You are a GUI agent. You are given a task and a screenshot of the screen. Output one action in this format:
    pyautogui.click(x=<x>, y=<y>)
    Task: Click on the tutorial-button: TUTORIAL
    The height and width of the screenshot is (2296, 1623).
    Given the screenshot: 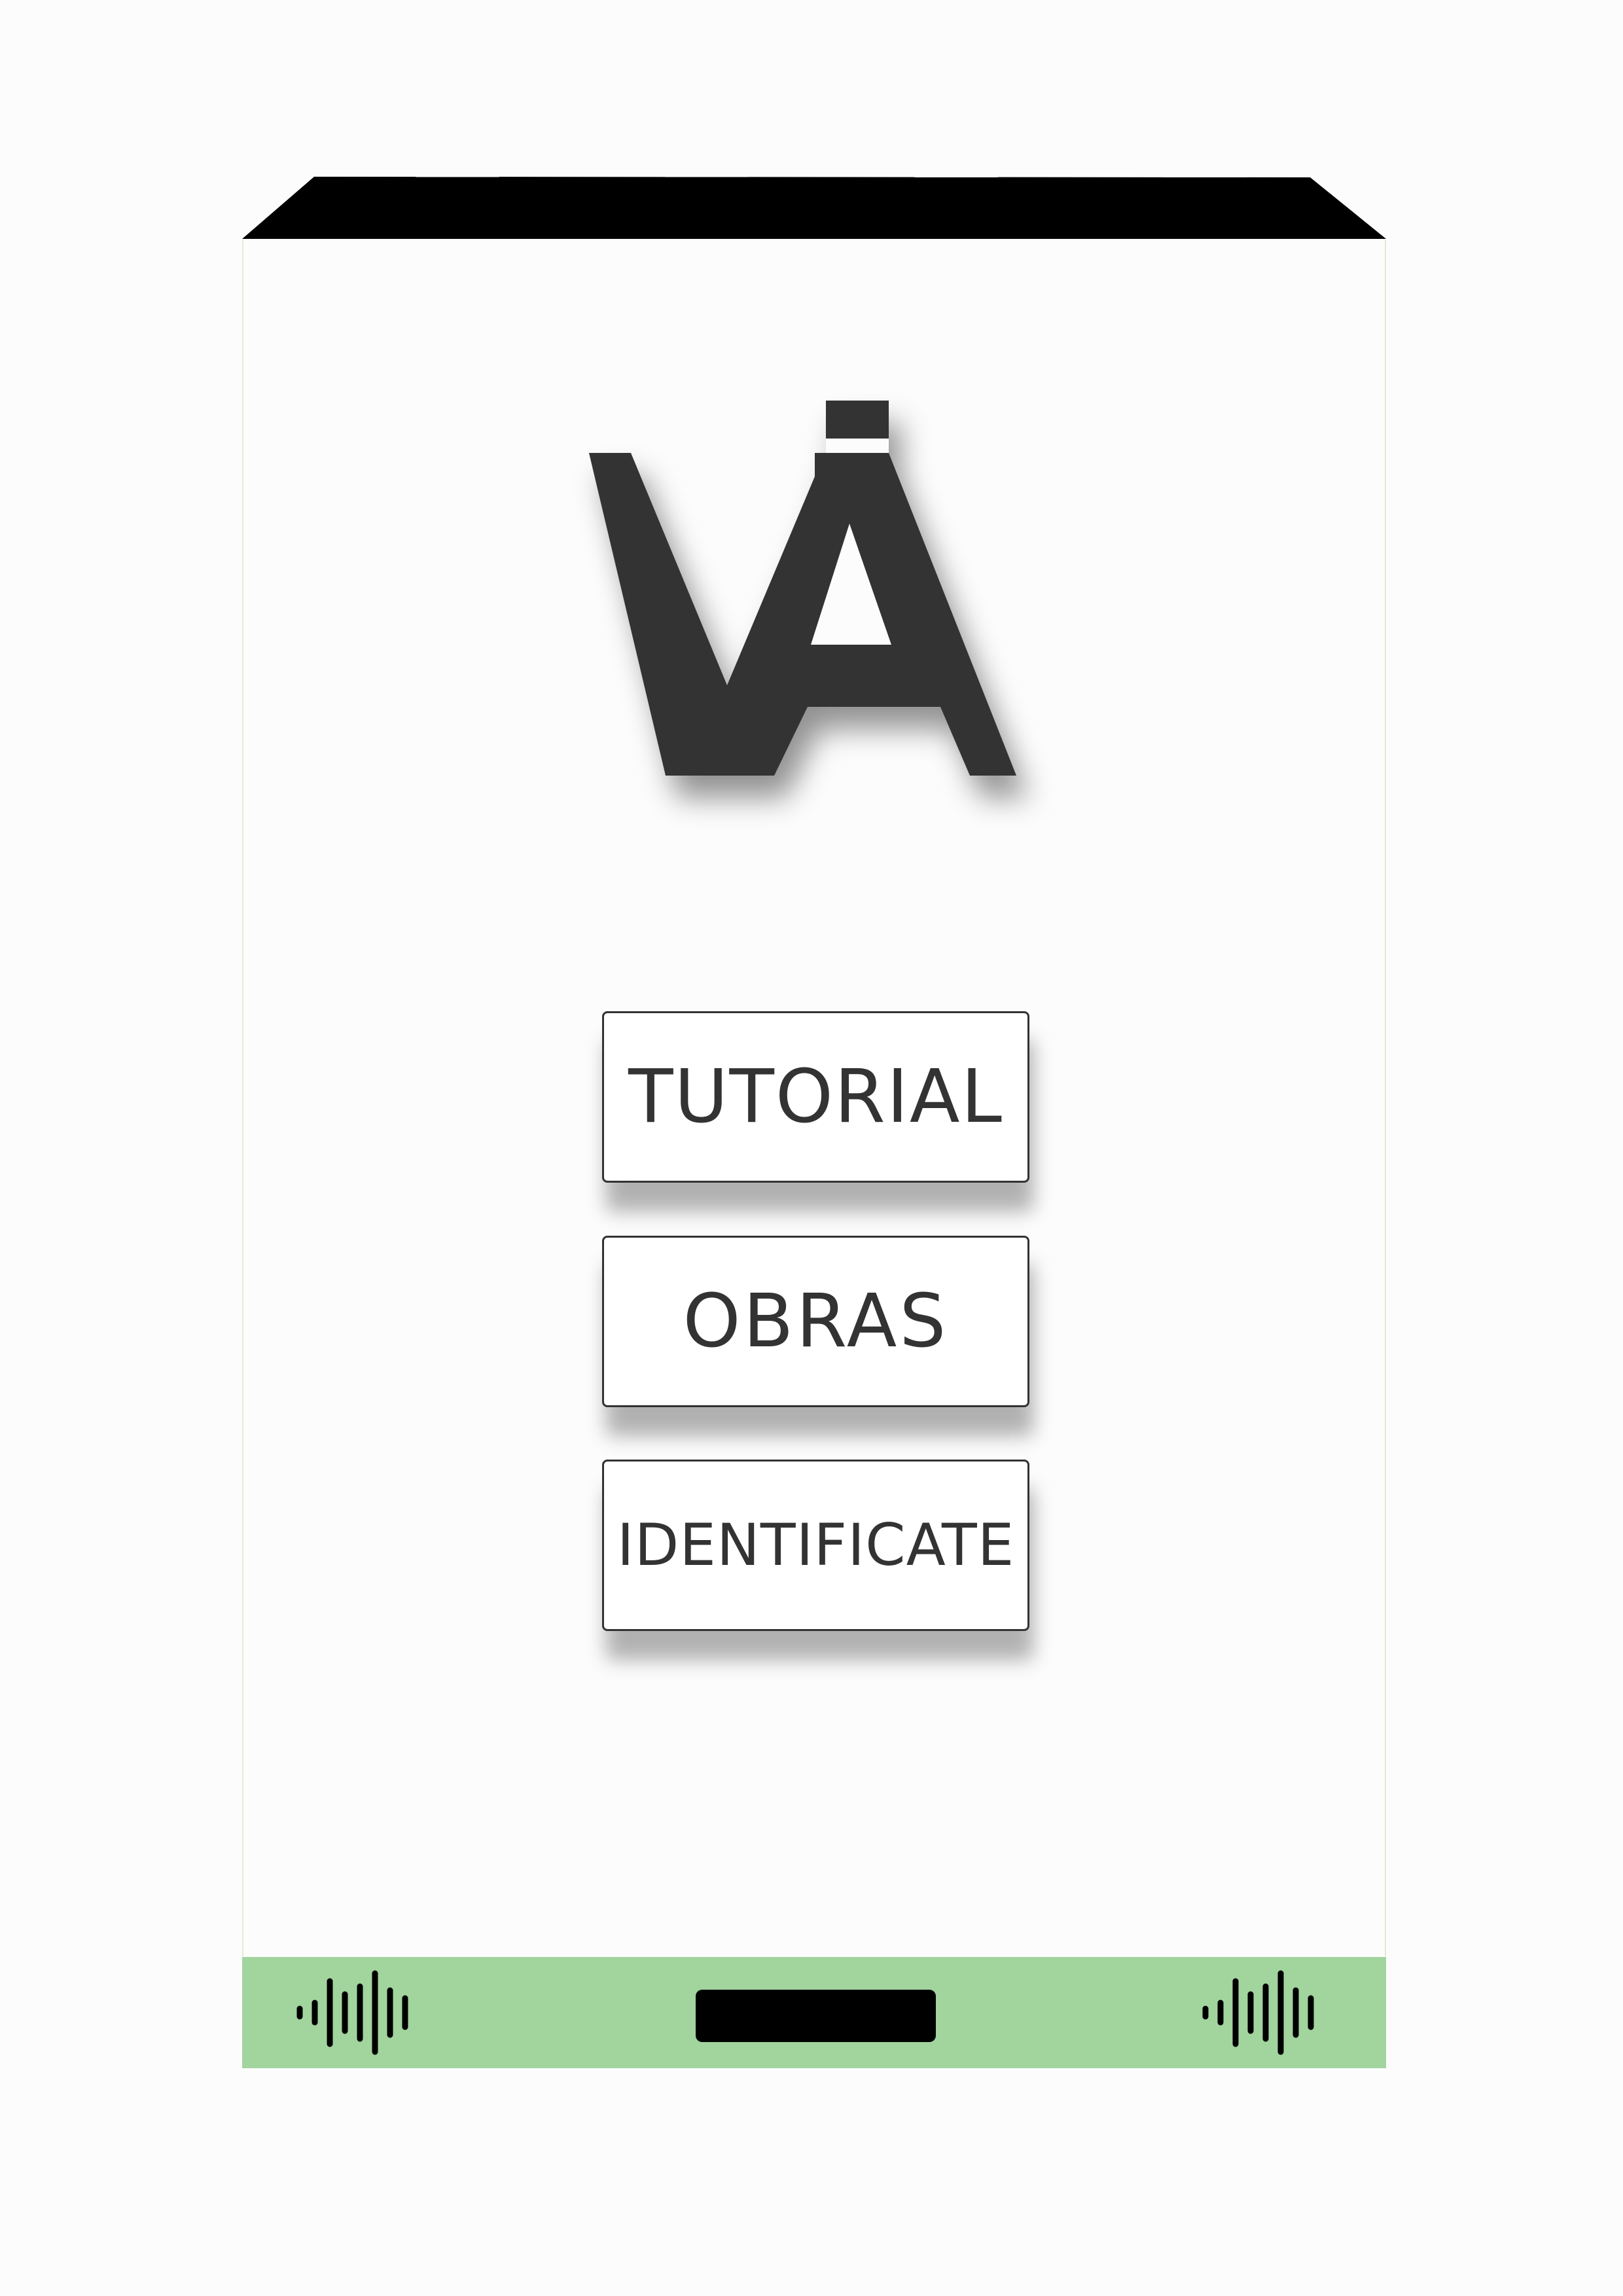 What is the action you would take?
    pyautogui.click(x=815, y=1097)
    